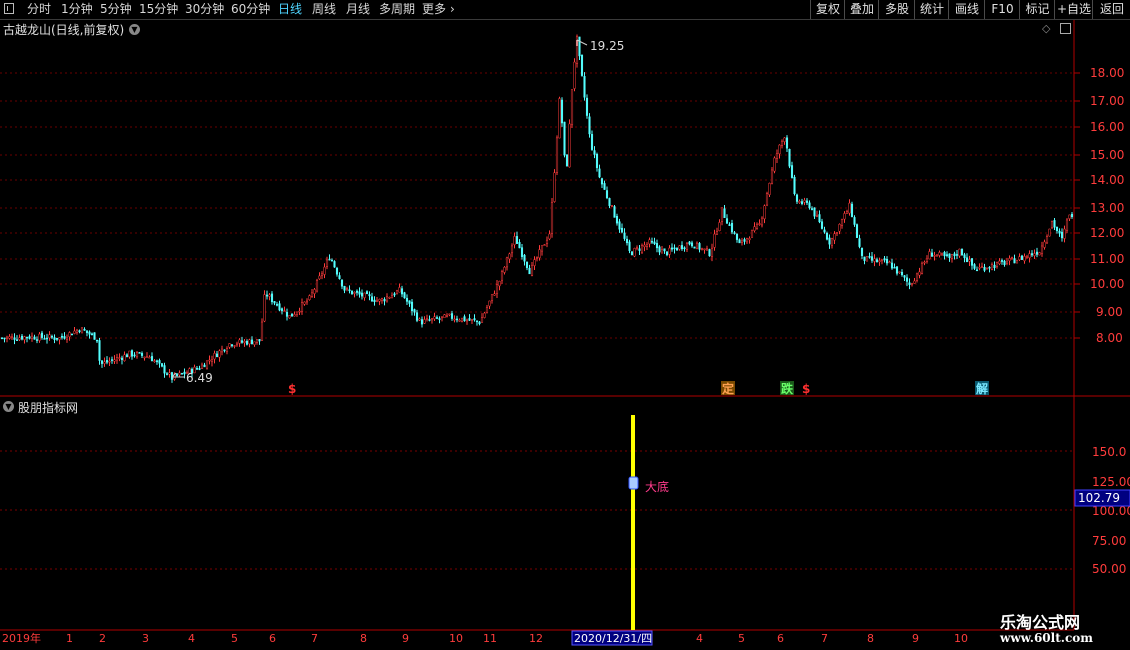 This screenshot has height=650, width=1130. What do you see at coordinates (324, 9) in the screenshot?
I see `period-weekly: 周线` at bounding box center [324, 9].